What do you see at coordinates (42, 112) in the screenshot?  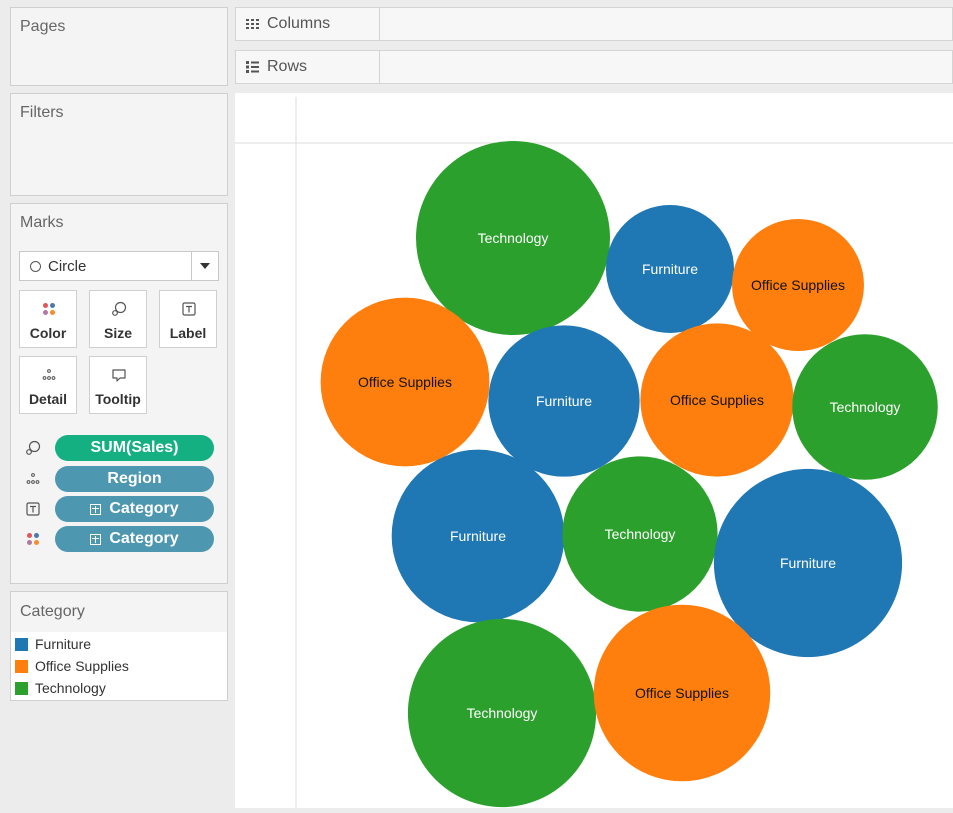 I see `filters-title: Filters` at bounding box center [42, 112].